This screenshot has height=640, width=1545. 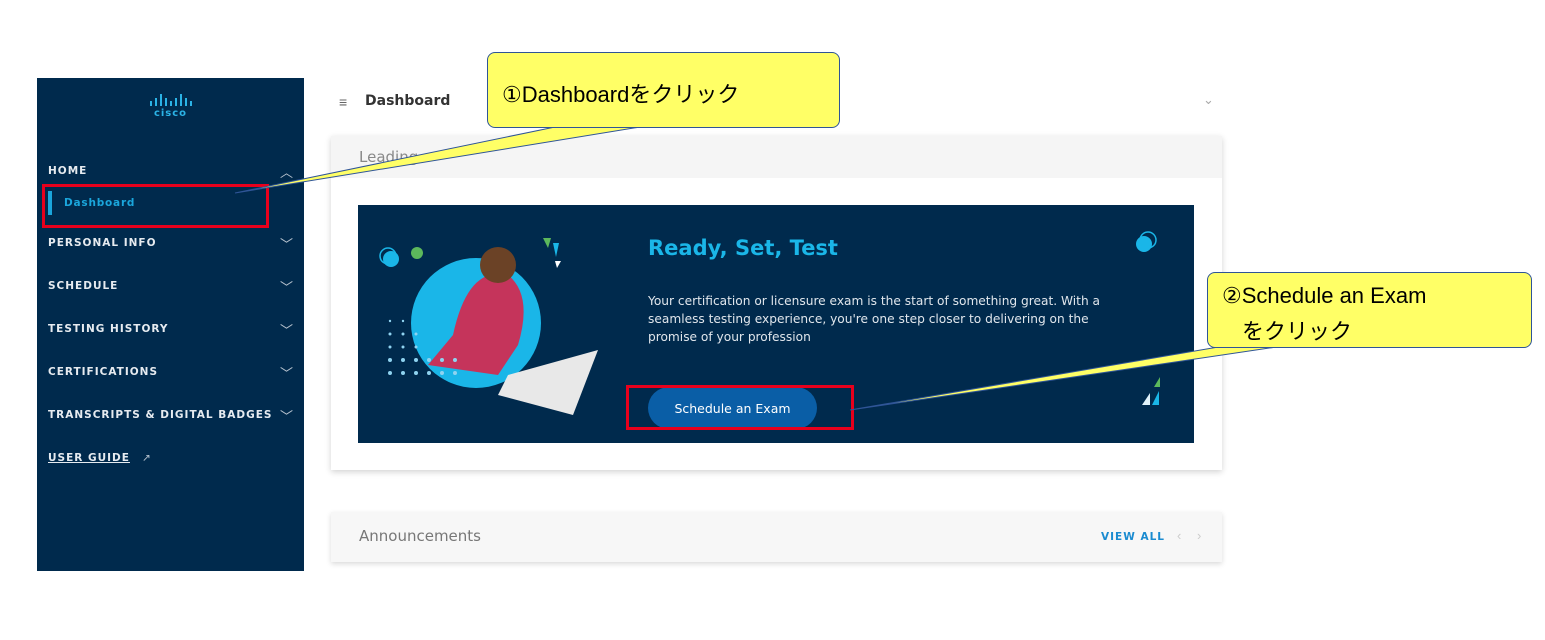 What do you see at coordinates (1179, 535) in the screenshot?
I see `chevron-left-icon: ‹` at bounding box center [1179, 535].